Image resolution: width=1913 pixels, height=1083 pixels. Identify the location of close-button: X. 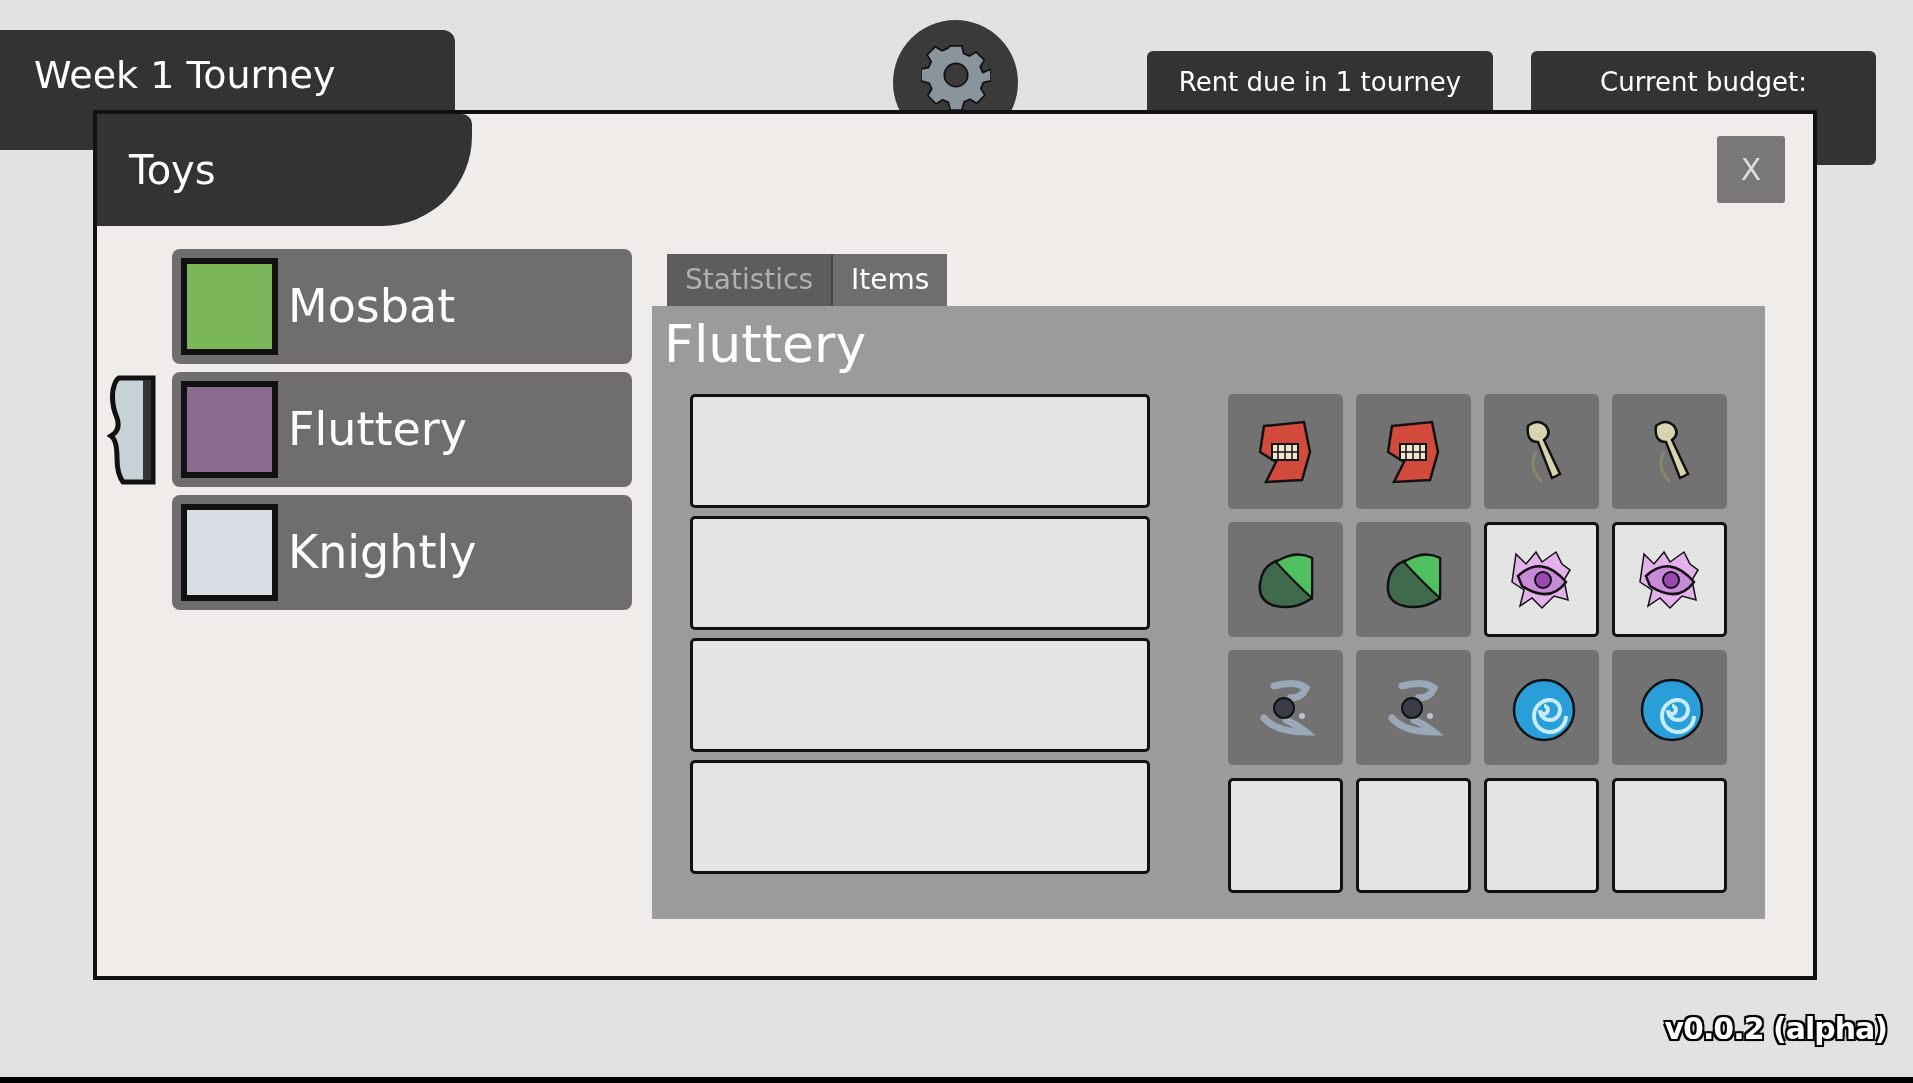
(1751, 169).